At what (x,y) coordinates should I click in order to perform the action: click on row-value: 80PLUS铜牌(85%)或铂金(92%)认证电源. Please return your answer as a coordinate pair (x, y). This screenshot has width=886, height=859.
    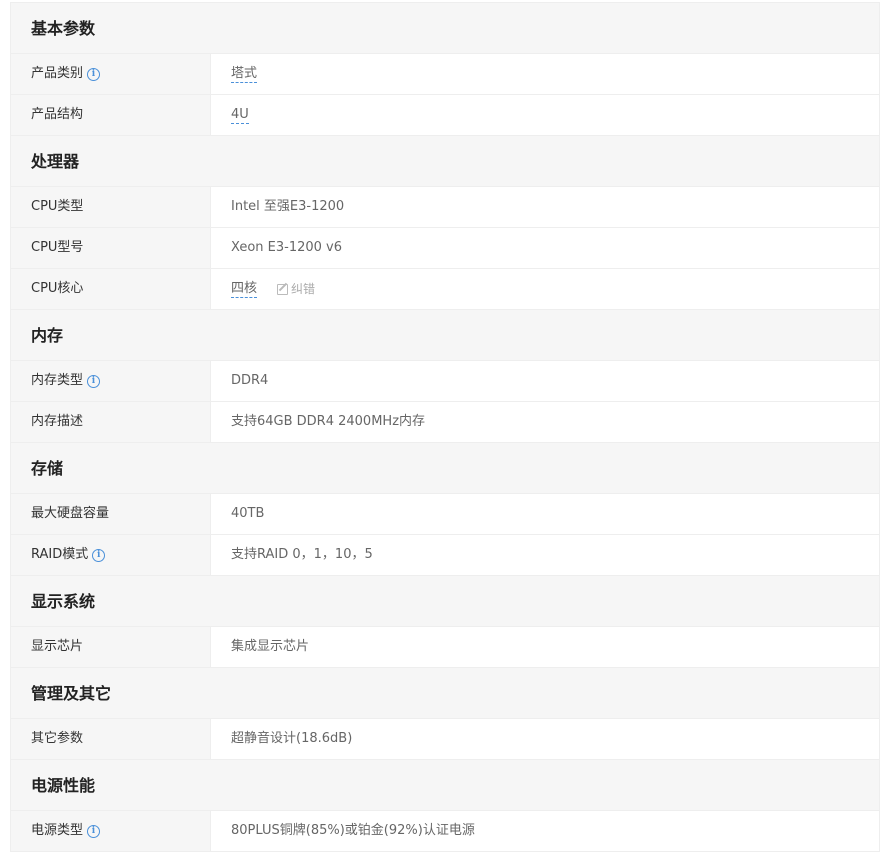
    Looking at the image, I should click on (545, 831).